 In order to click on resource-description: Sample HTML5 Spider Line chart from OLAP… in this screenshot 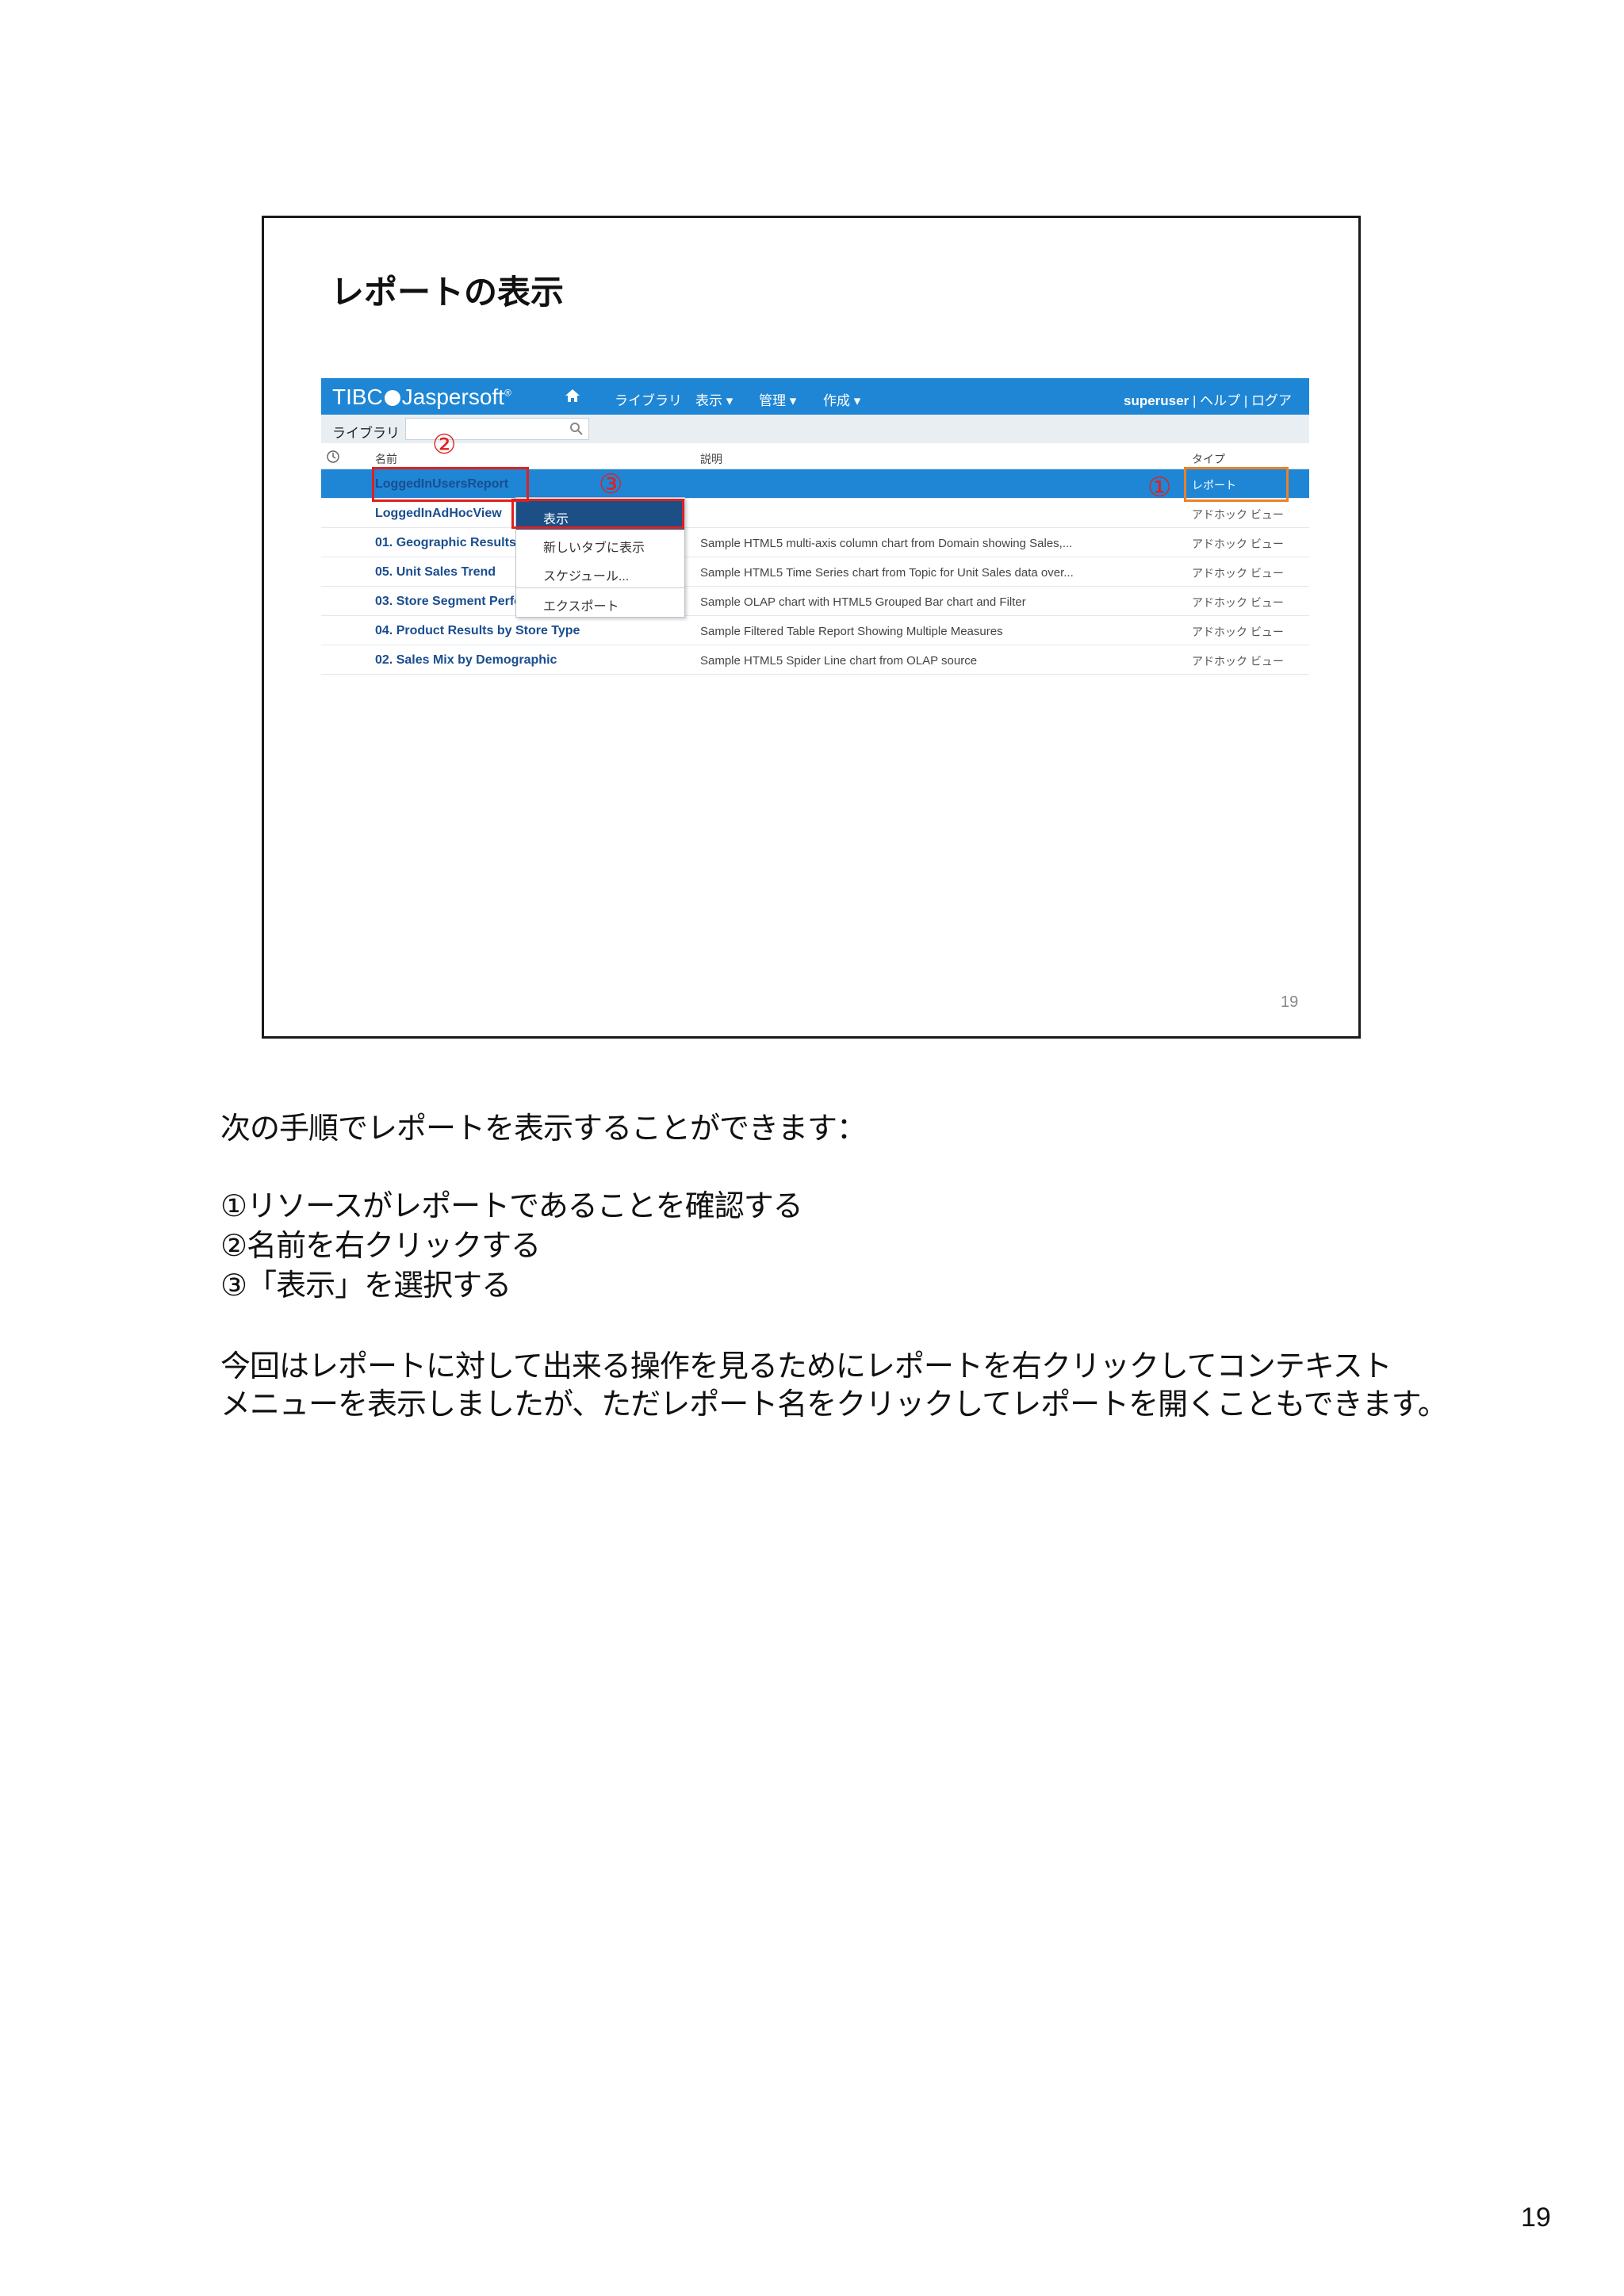, I will do `click(839, 661)`.